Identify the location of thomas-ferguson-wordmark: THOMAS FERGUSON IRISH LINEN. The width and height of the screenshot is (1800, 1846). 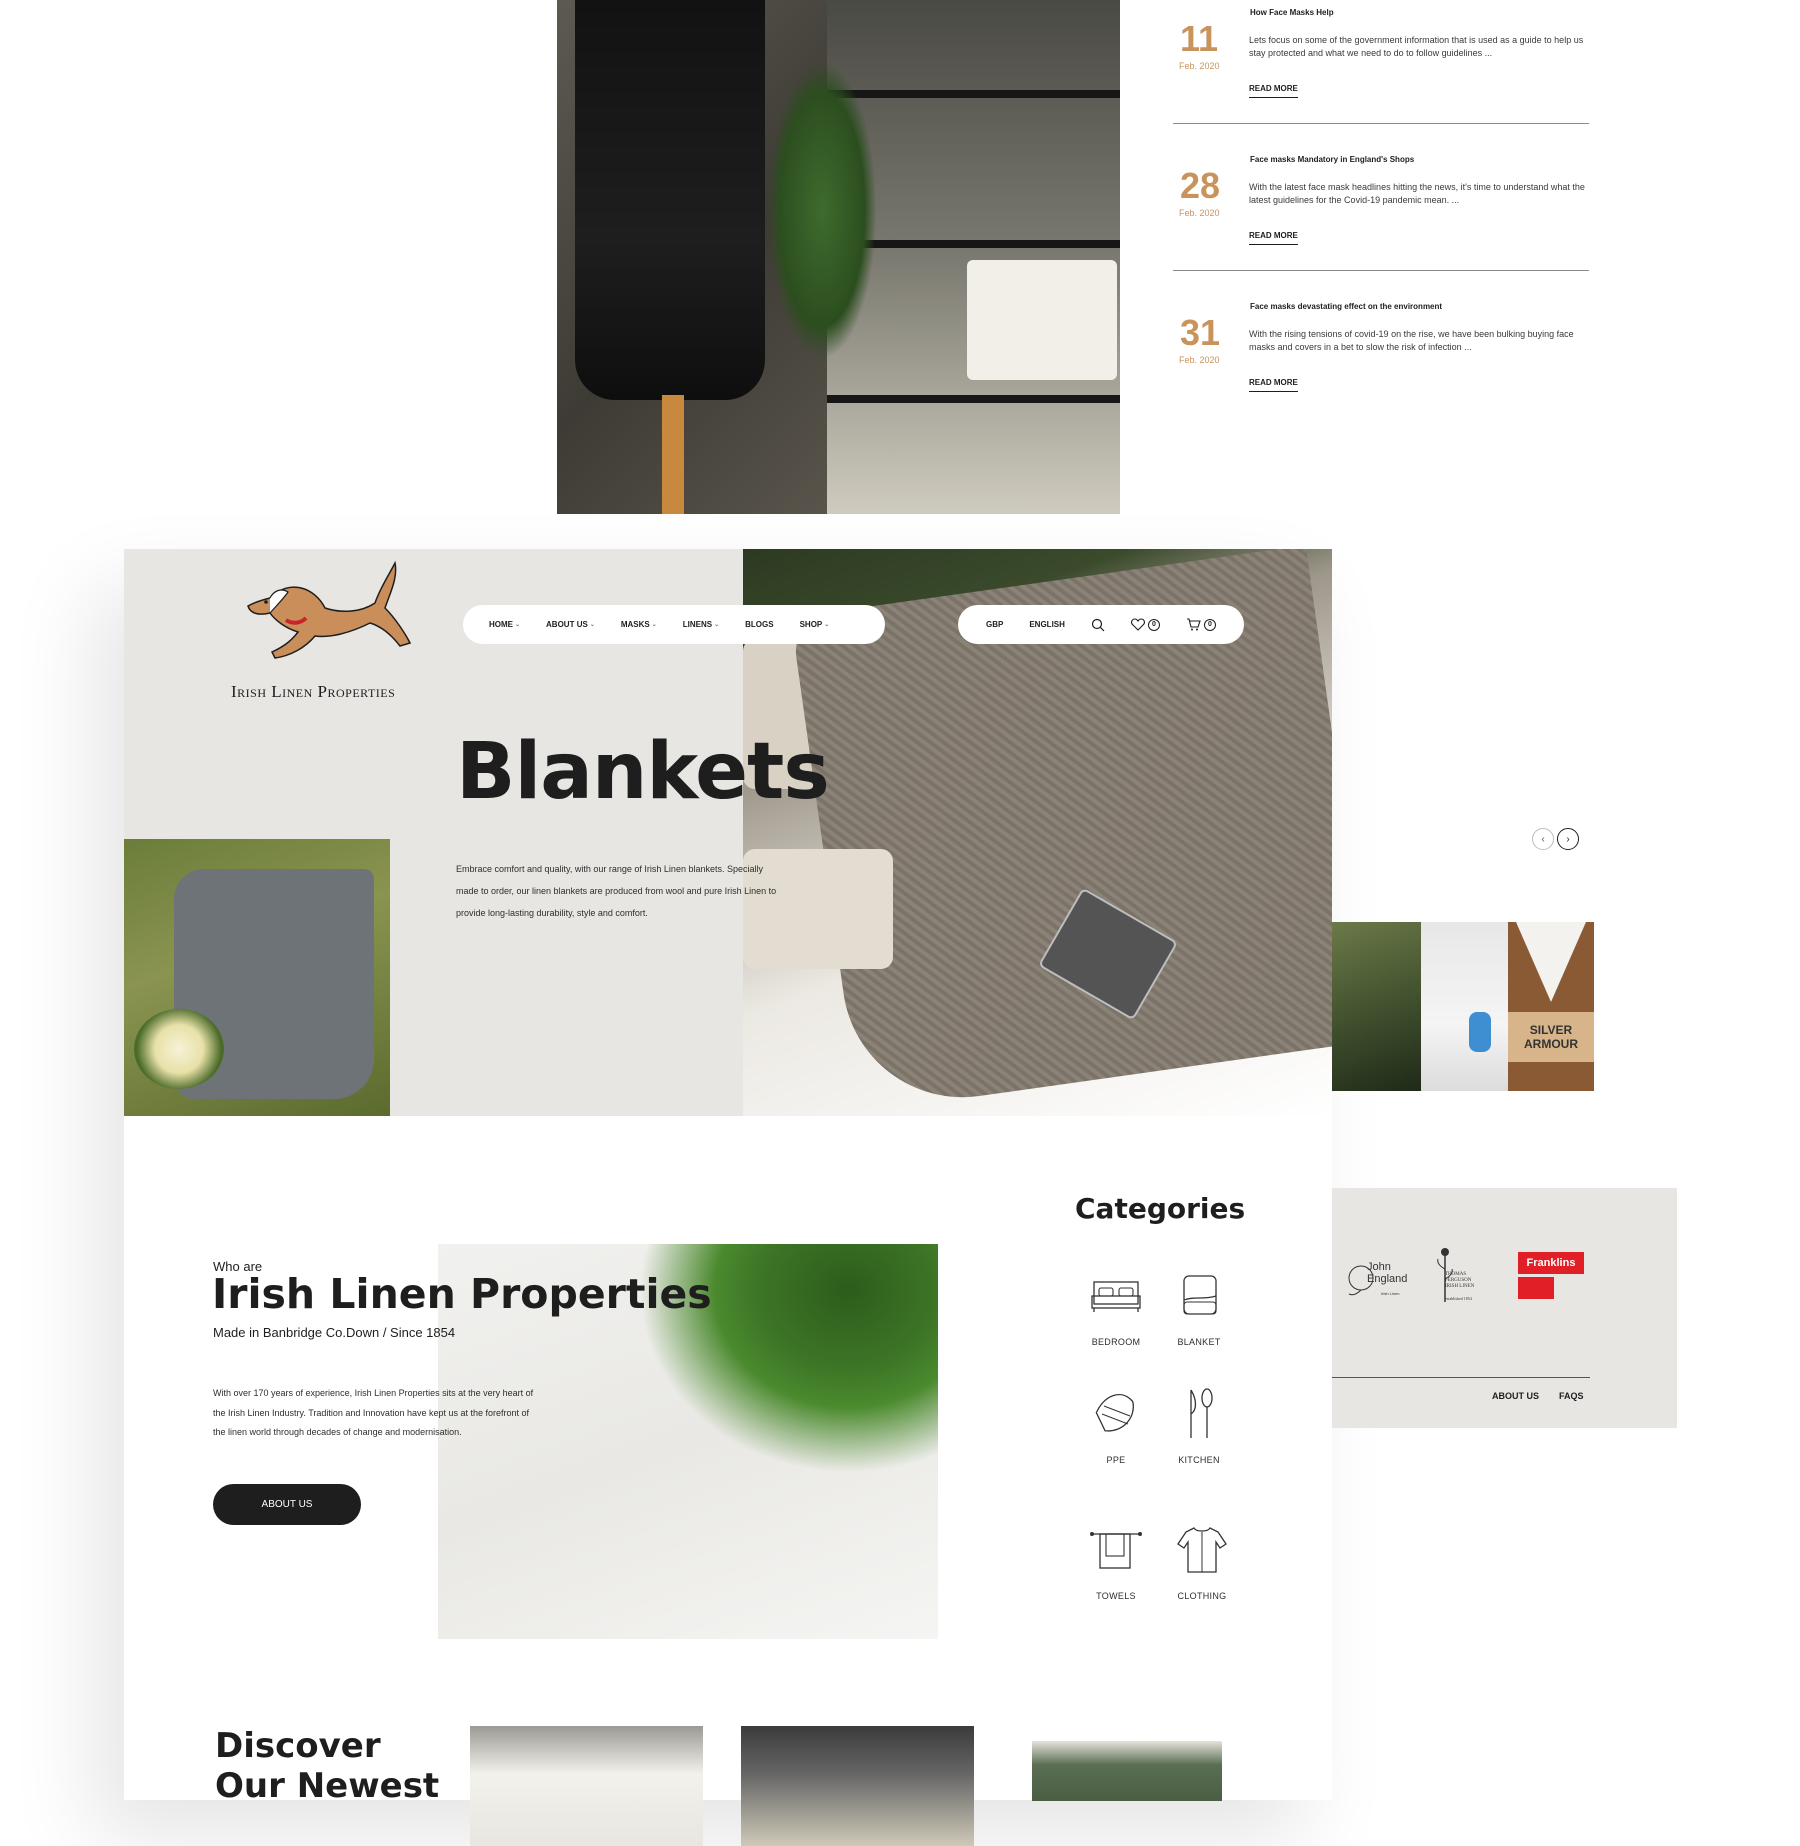
(1460, 1280).